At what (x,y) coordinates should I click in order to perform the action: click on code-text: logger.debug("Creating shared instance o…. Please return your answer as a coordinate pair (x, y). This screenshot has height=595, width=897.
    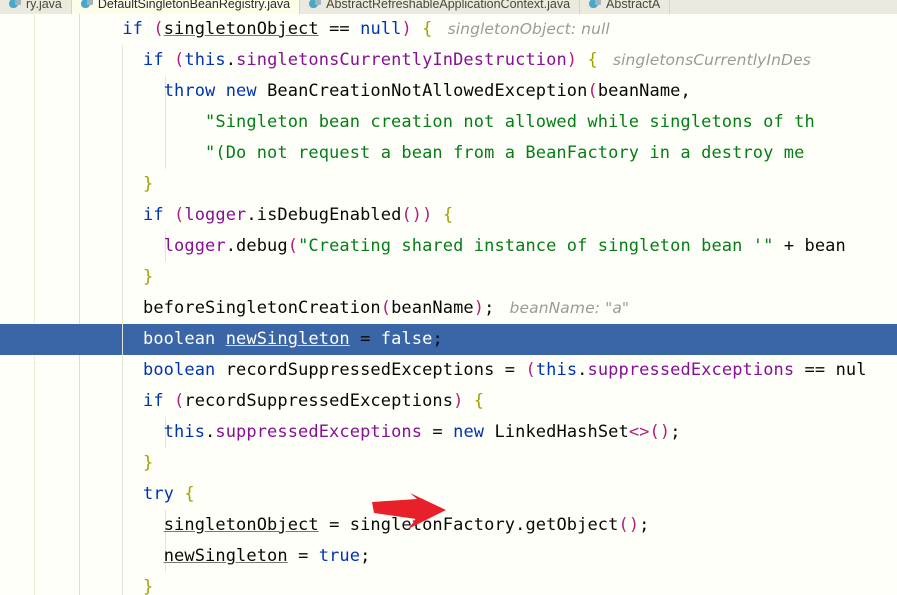
    Looking at the image, I should click on (504, 246).